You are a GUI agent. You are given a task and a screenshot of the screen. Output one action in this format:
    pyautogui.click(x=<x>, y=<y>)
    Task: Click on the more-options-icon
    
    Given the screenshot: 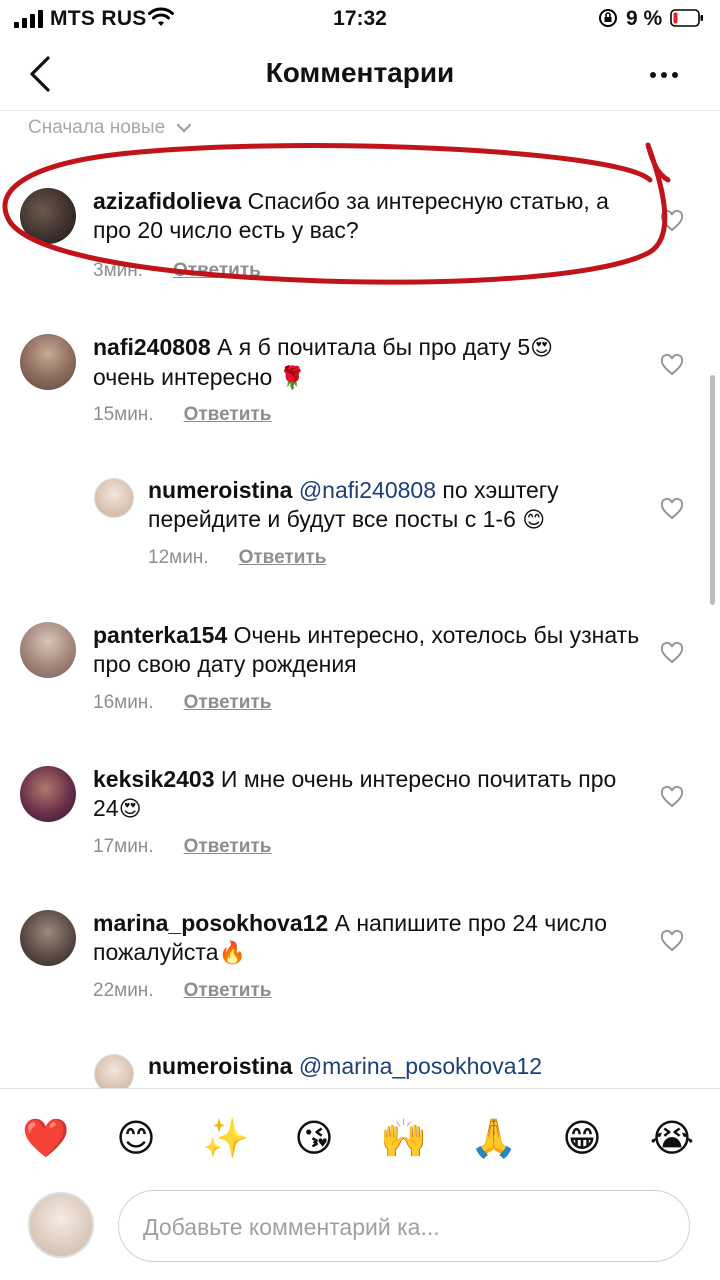 What is the action you would take?
    pyautogui.click(x=665, y=76)
    